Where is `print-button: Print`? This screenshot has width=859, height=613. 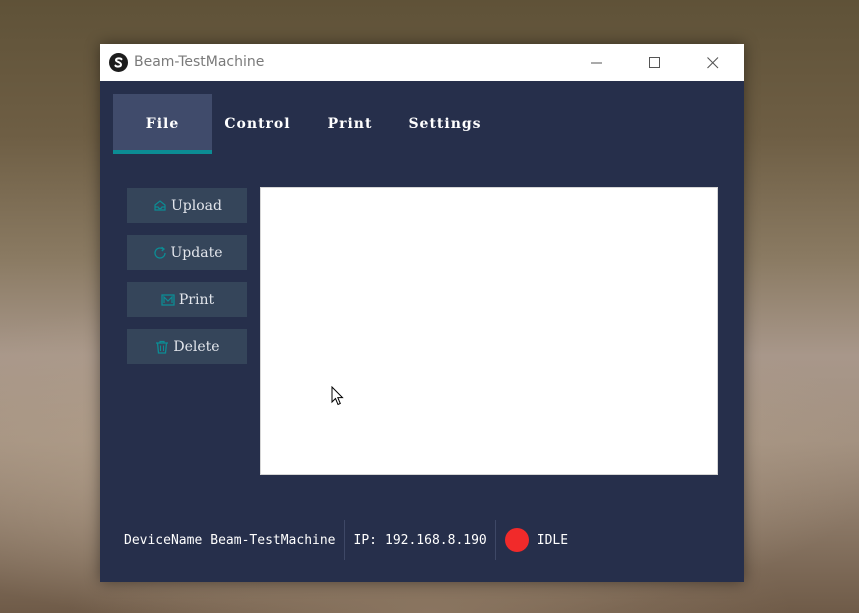
print-button: Print is located at coordinates (187, 299).